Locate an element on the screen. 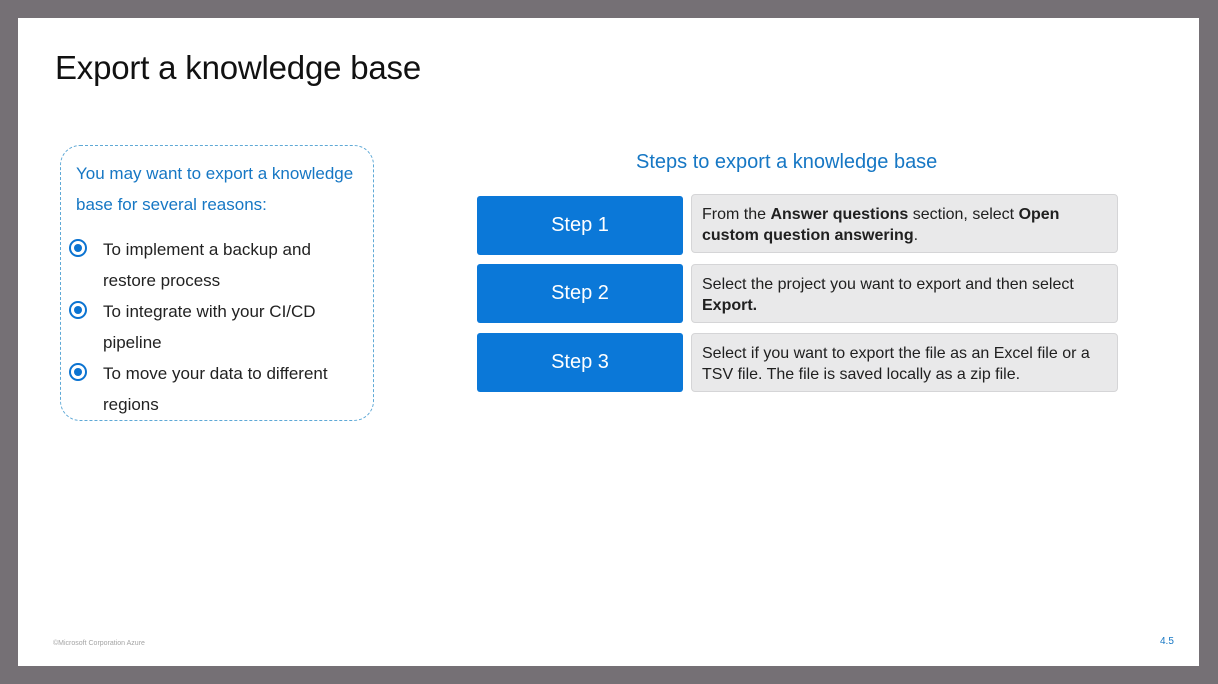 This screenshot has width=1218, height=684. reason-text: To integrate with your CI/CD pipeline is located at coordinates (209, 327).